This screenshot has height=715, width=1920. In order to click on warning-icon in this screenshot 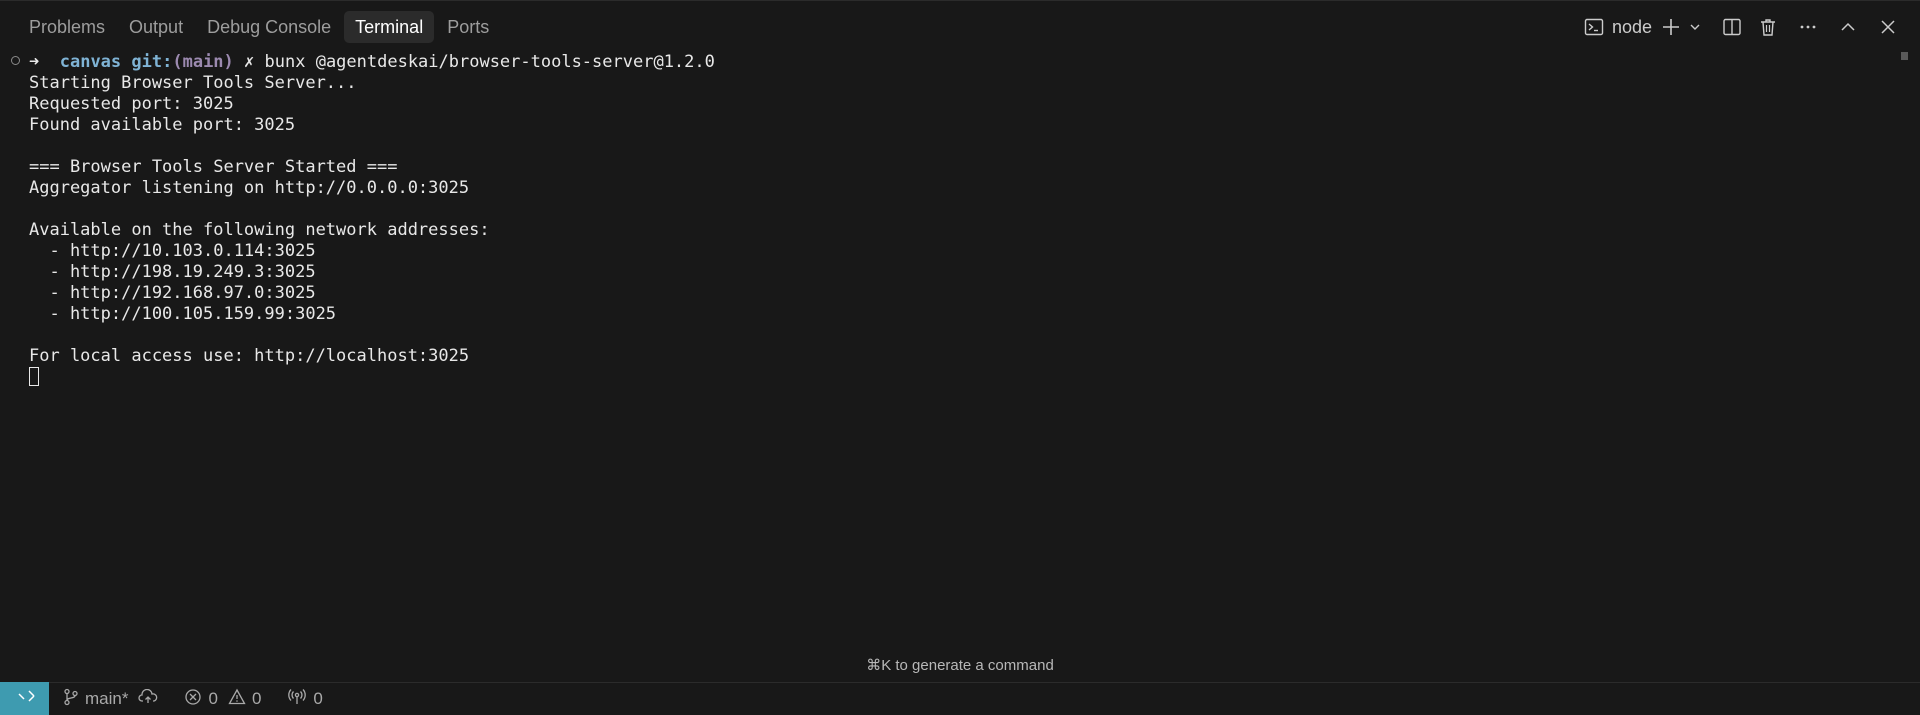, I will do `click(237, 699)`.